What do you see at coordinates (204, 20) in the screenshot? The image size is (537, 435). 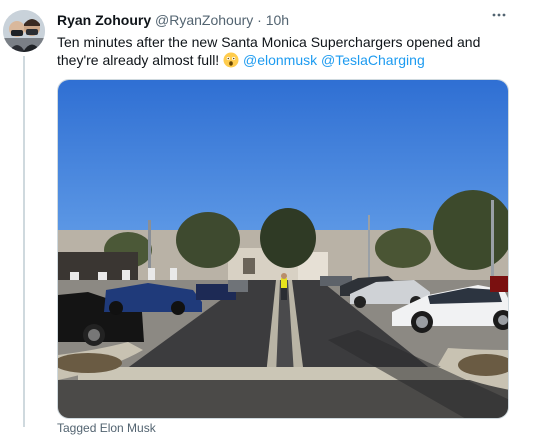 I see `author-handle: @RyanZohoury` at bounding box center [204, 20].